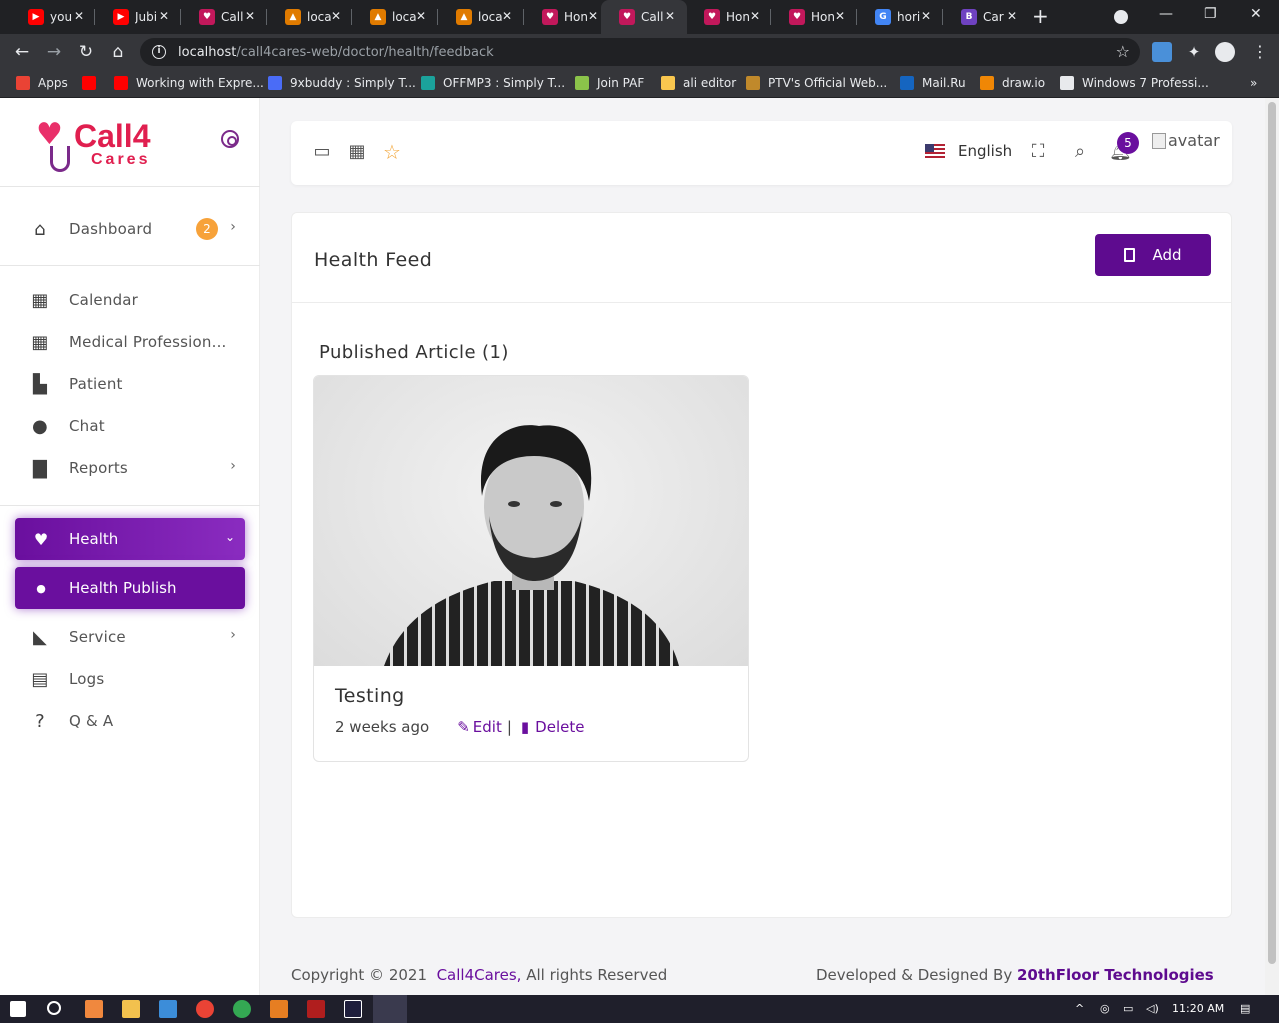 The width and height of the screenshot is (1279, 1023). I want to click on browser-tab: ▶ Jubi ✕, so click(138, 17).